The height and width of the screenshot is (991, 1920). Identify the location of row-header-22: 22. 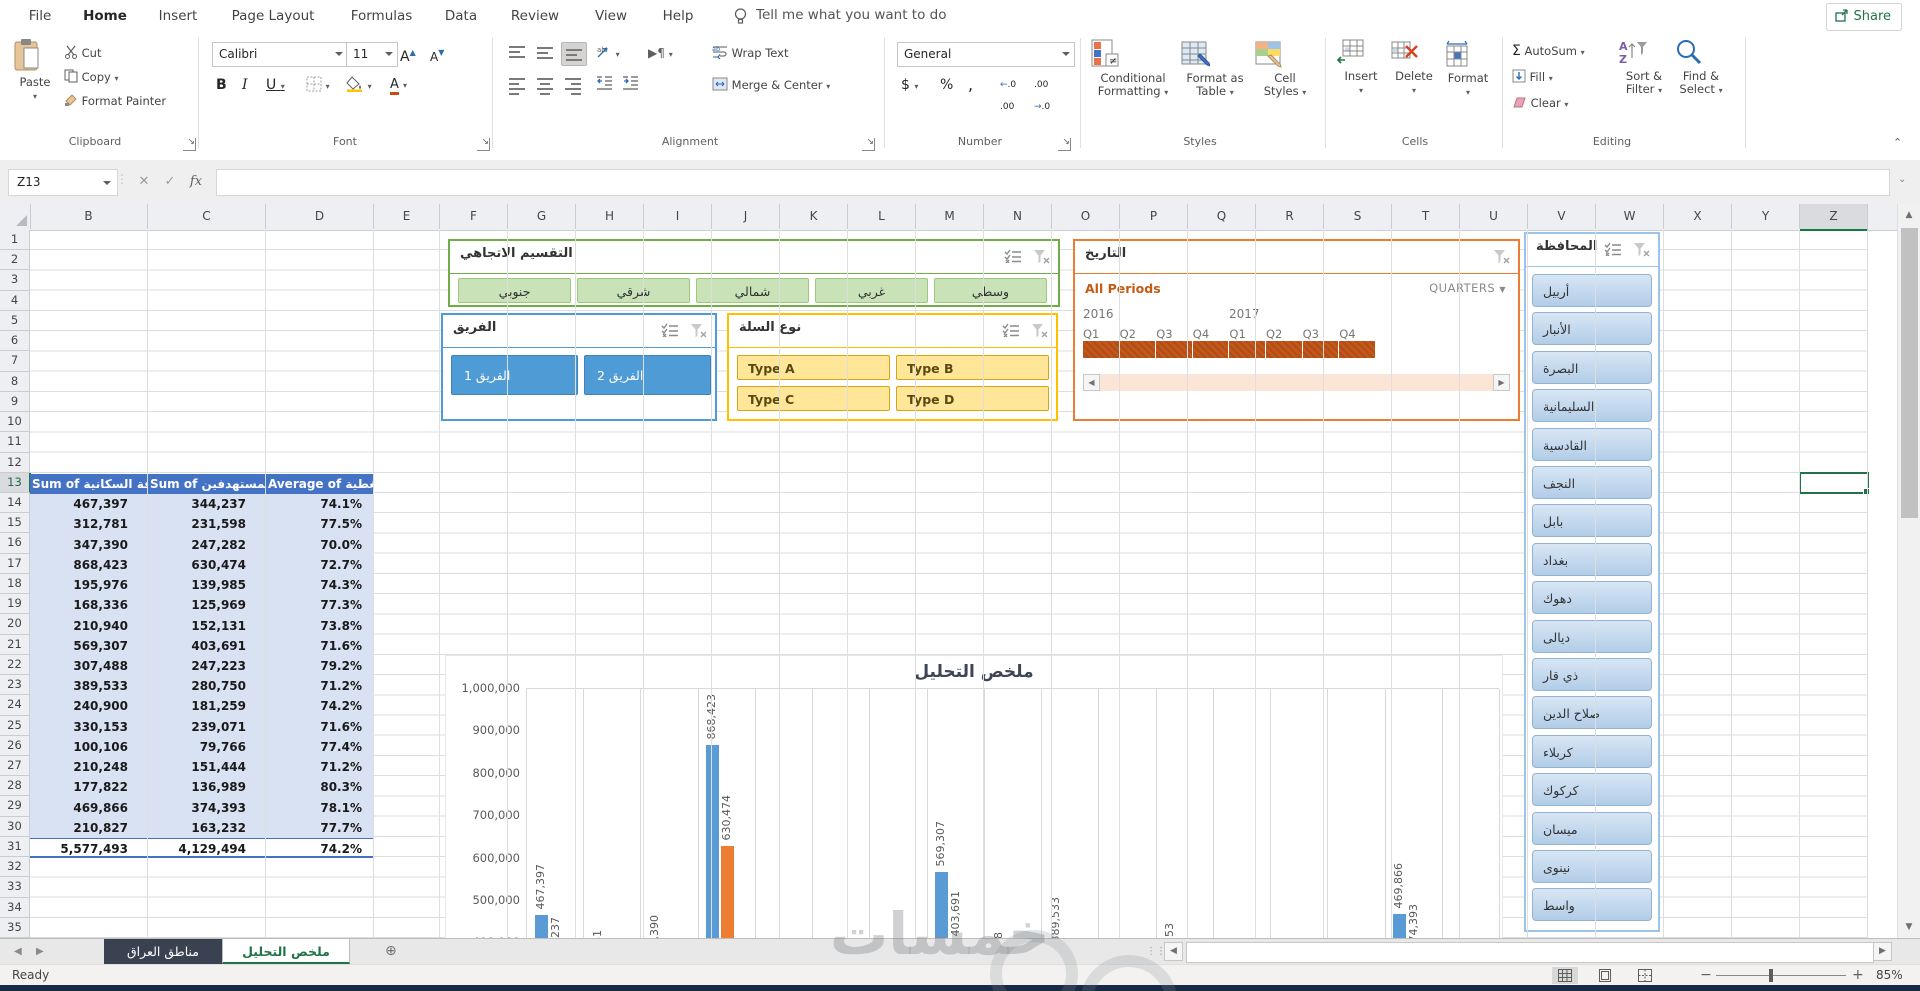
(15, 665).